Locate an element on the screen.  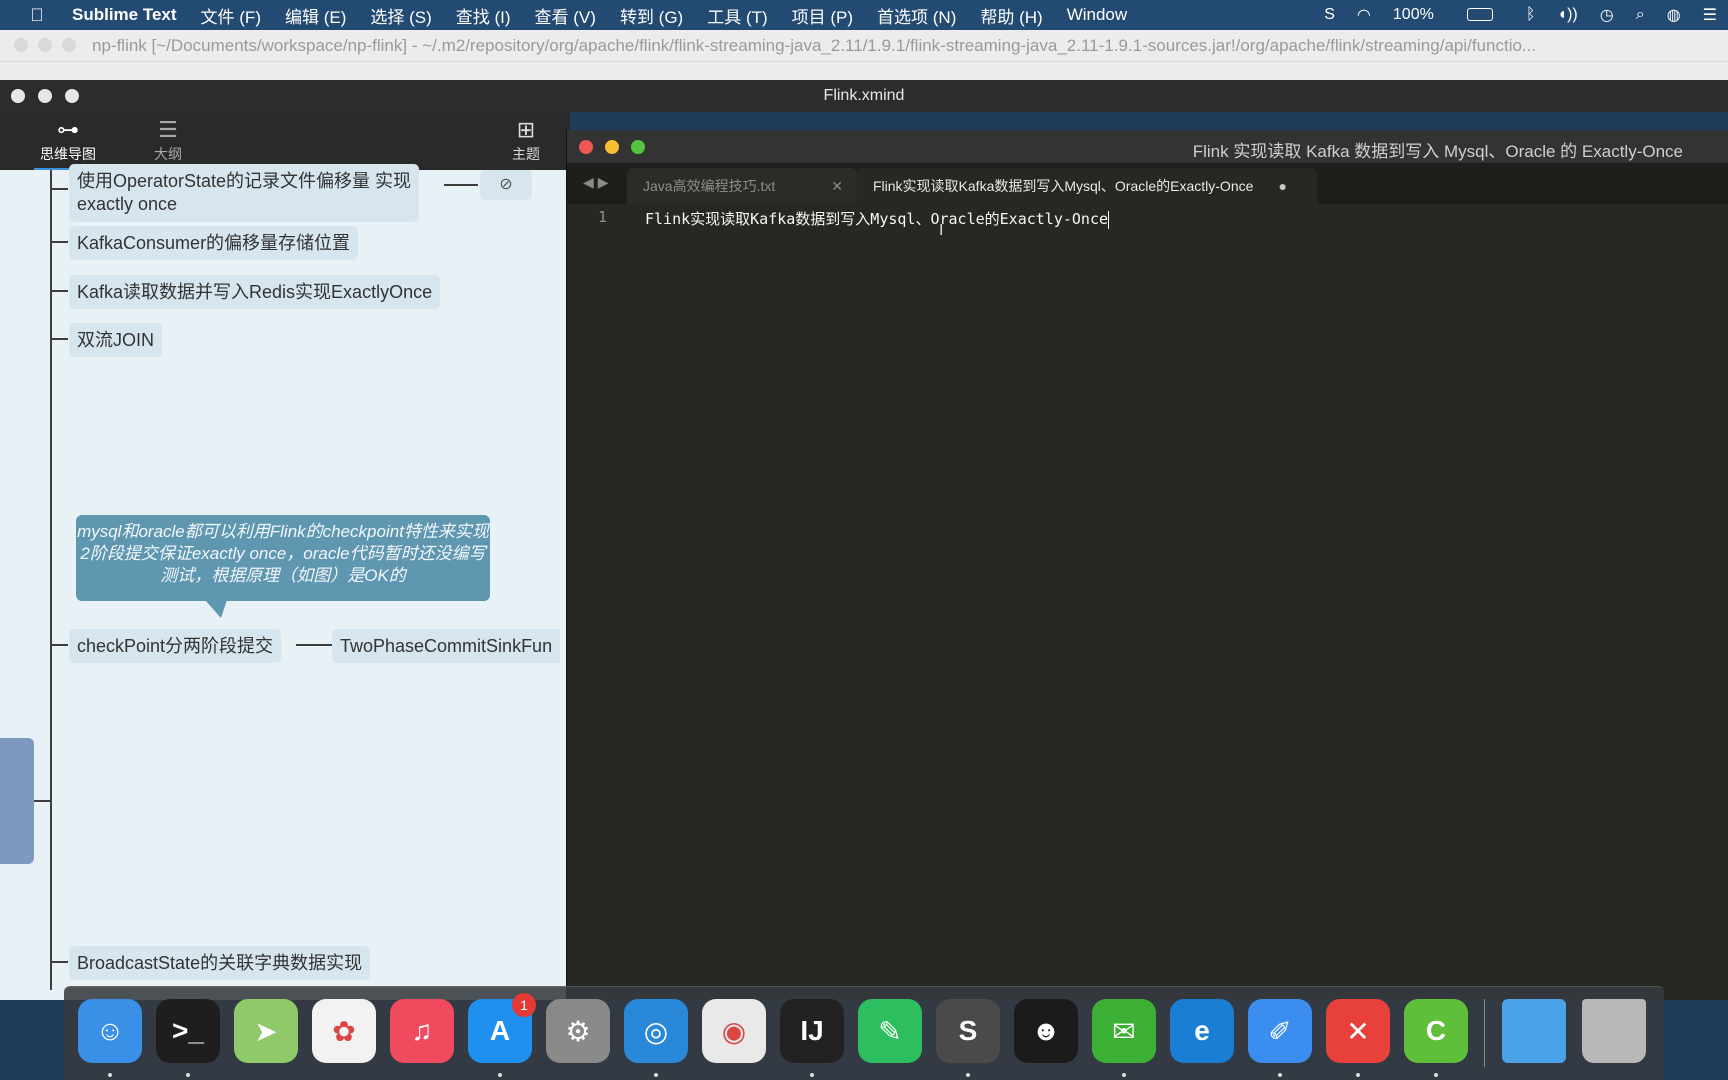
dock-glyph: C is located at coordinates (1436, 1030).